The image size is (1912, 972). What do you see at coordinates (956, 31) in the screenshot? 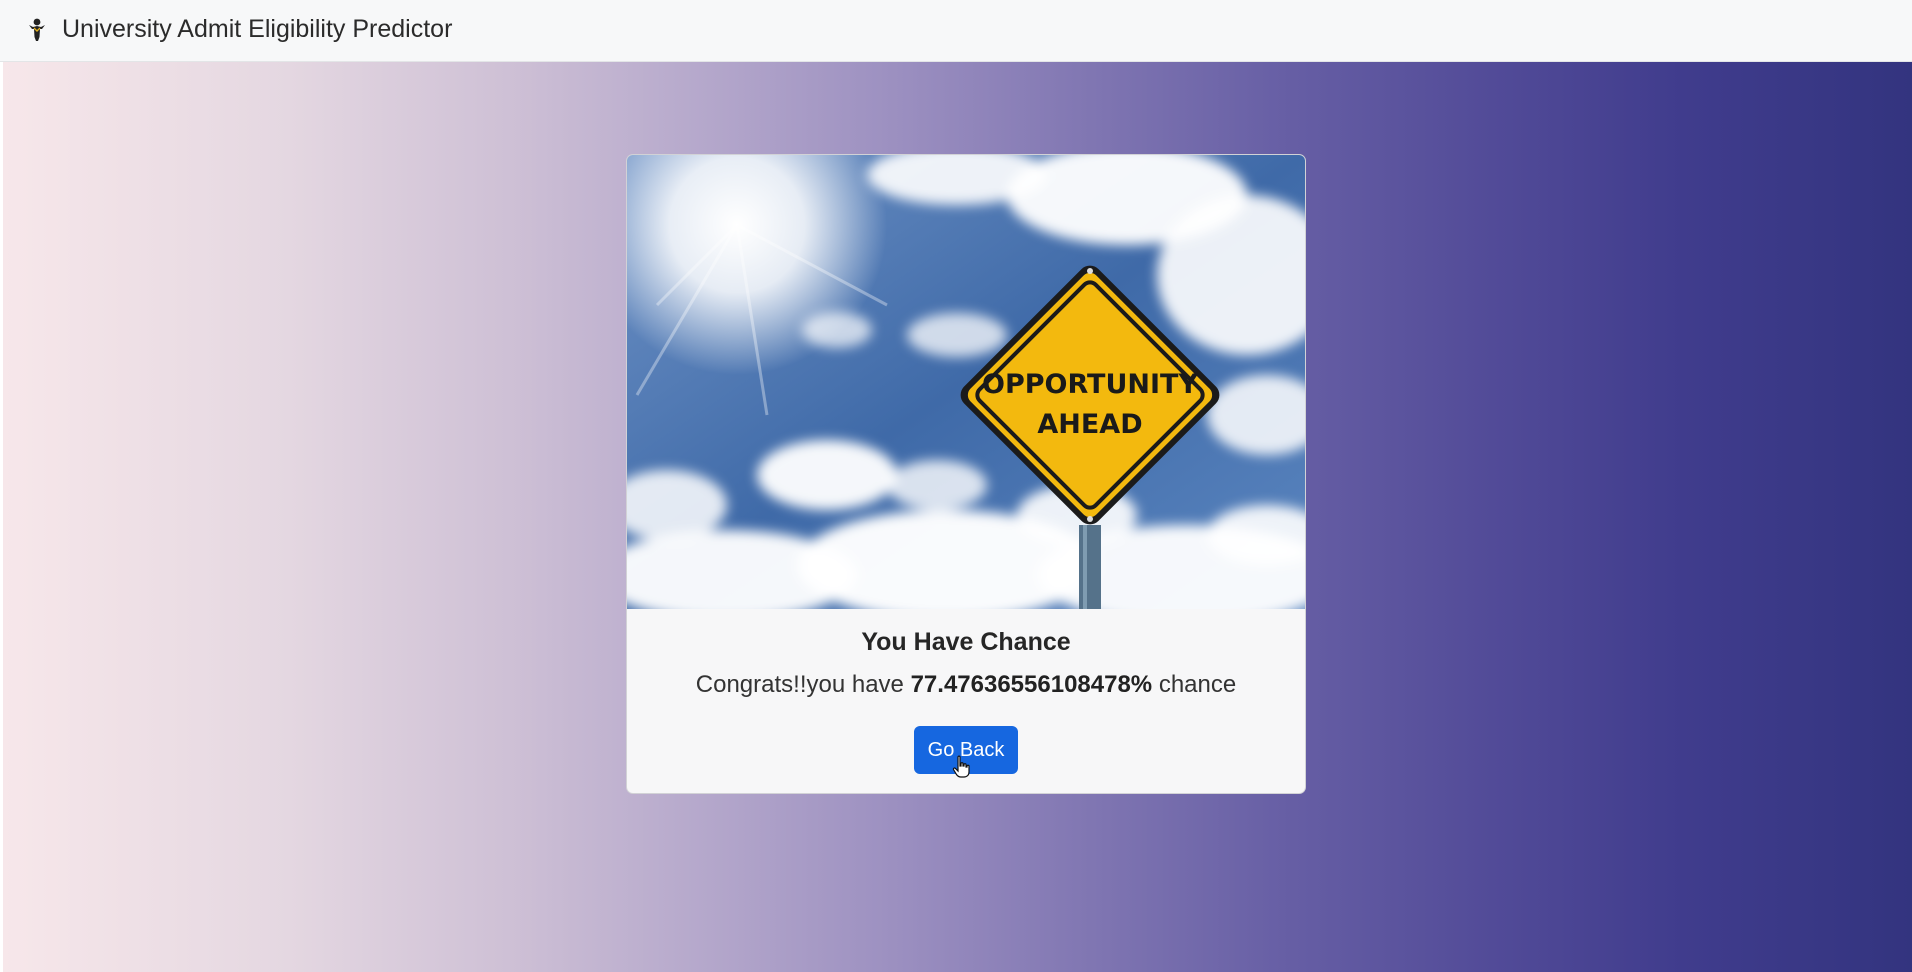
I see `top-navbar: University Admit Eligibility Predictor` at bounding box center [956, 31].